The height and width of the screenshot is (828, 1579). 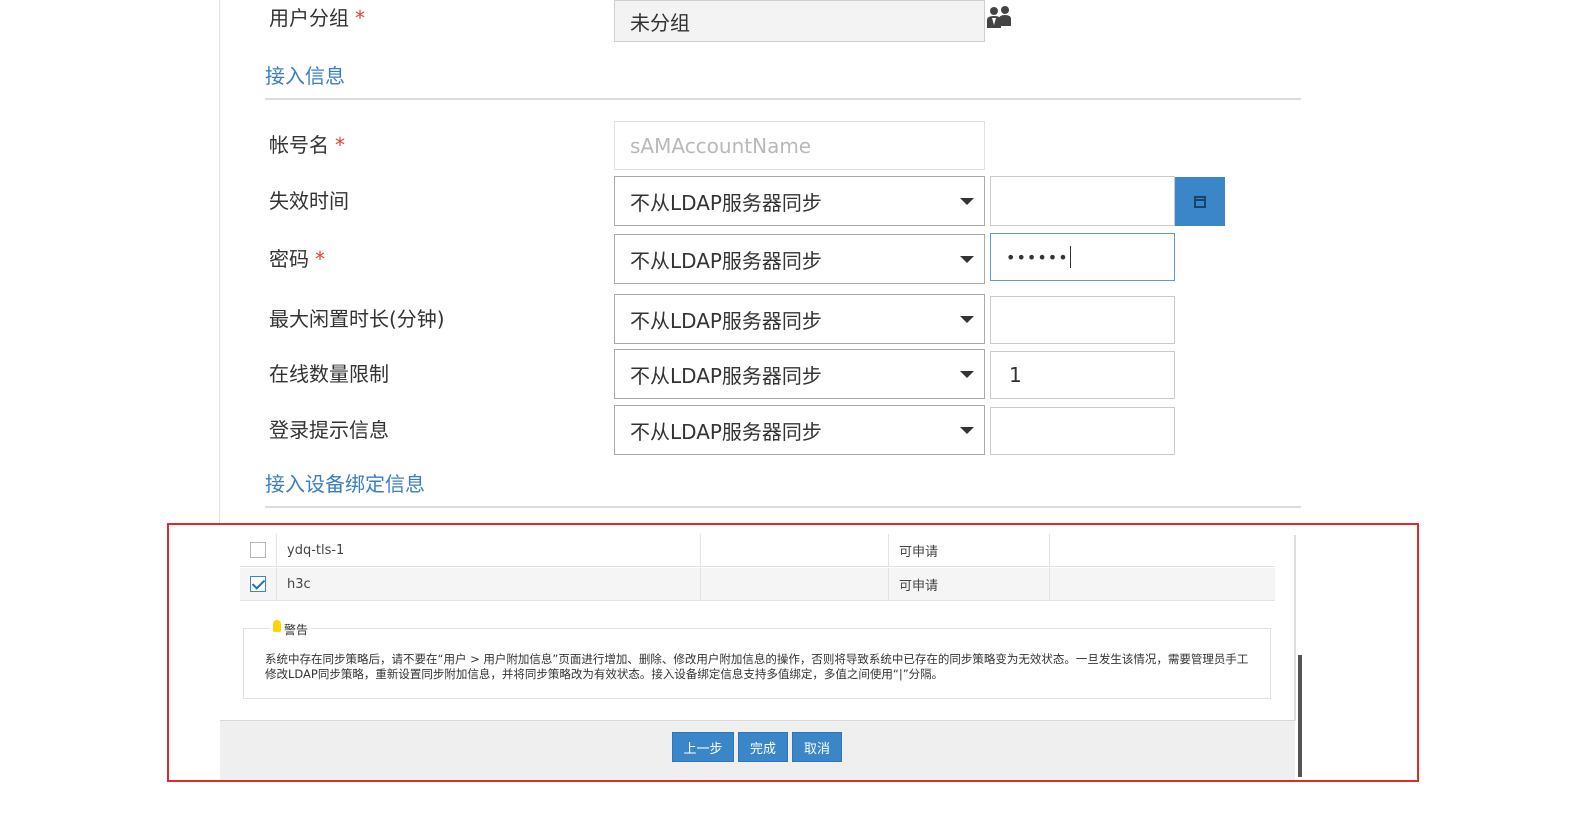 I want to click on max-idle-label: 最大闲置时长(分钟), so click(x=357, y=319).